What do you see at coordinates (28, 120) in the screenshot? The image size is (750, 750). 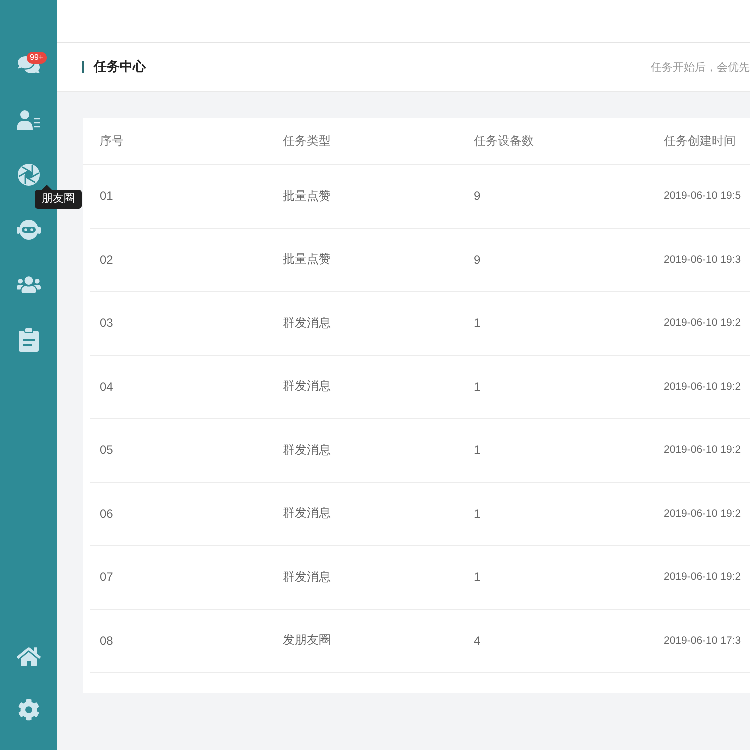 I see `contact-list-icon` at bounding box center [28, 120].